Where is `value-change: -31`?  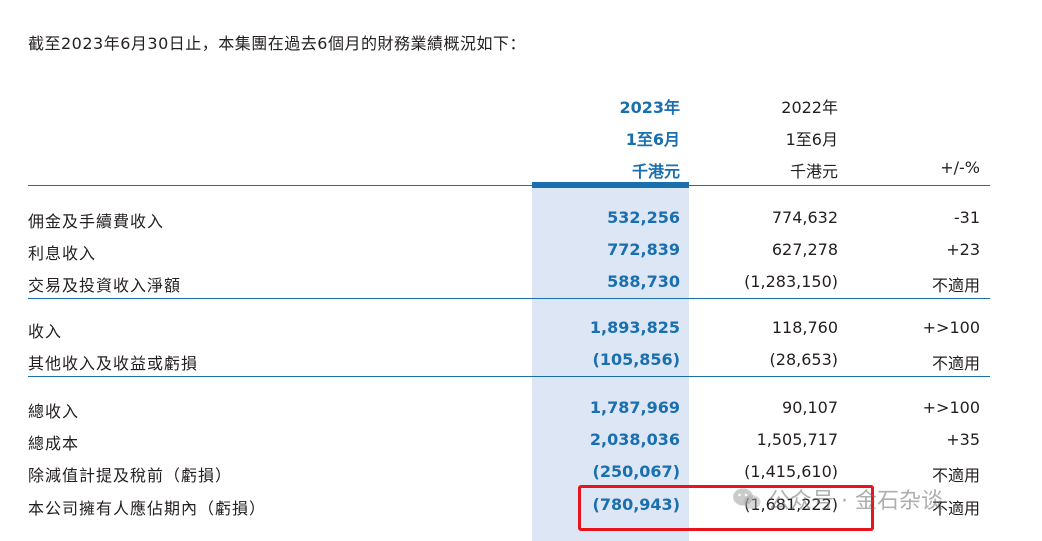 value-change: -31 is located at coordinates (966, 217).